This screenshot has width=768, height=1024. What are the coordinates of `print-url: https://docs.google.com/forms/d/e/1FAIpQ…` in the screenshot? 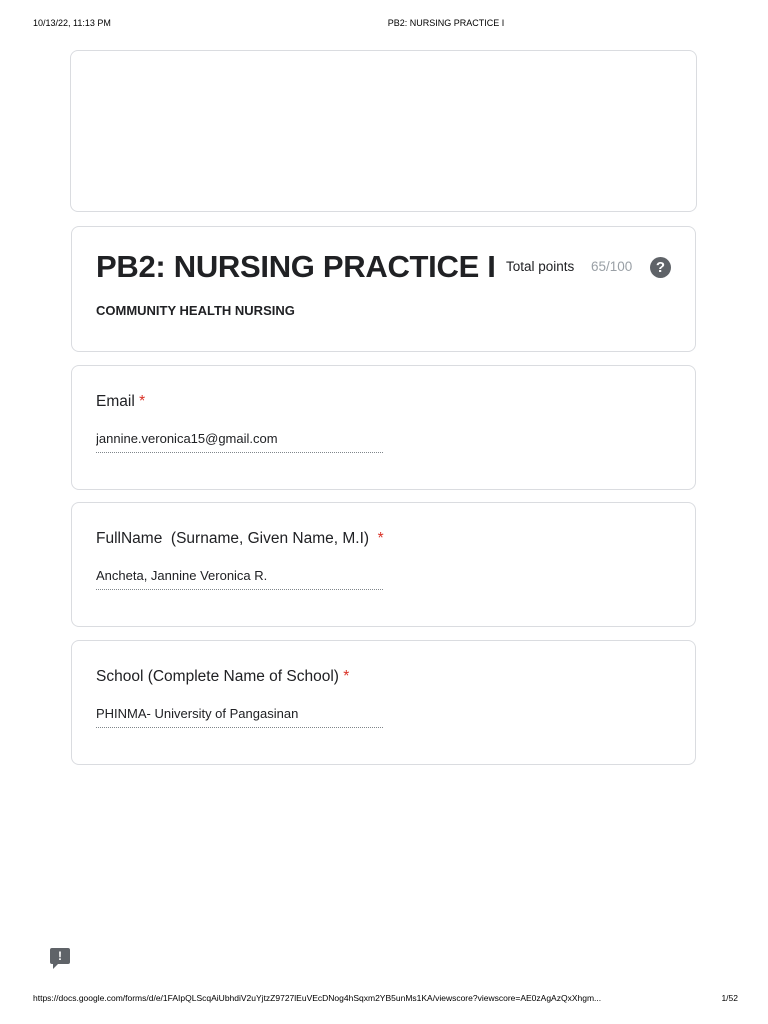 It's located at (317, 998).